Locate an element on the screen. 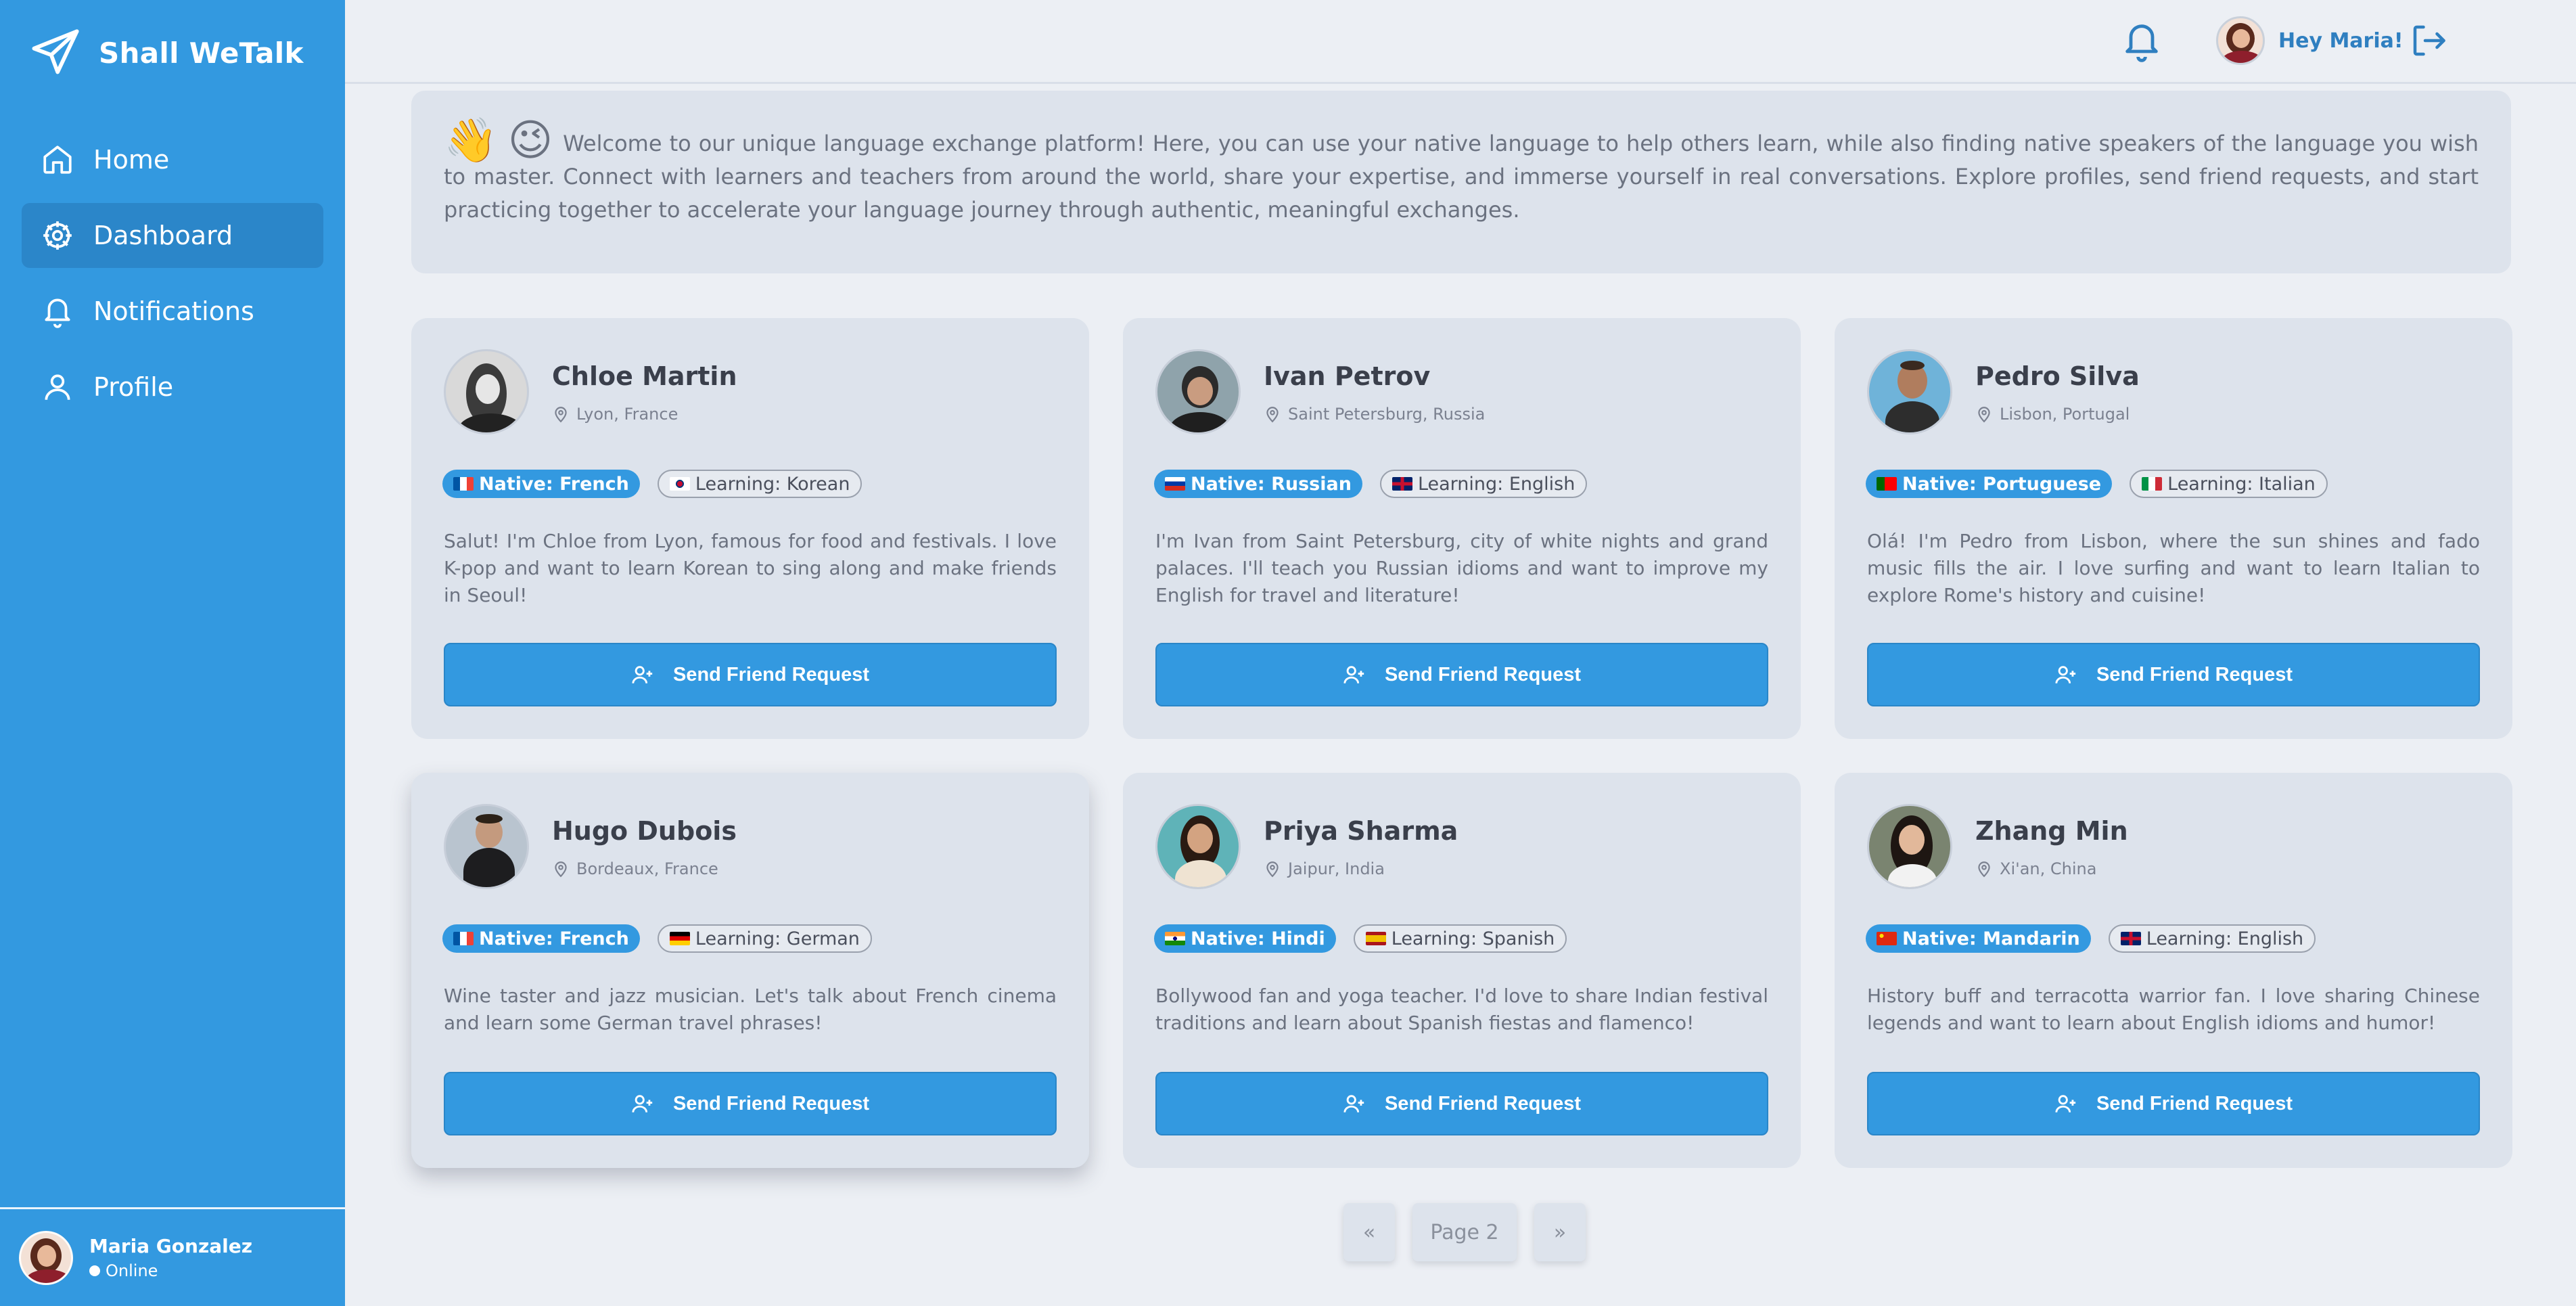 This screenshot has height=1306, width=2576. user-name: Maria Gonzalez is located at coordinates (171, 1246).